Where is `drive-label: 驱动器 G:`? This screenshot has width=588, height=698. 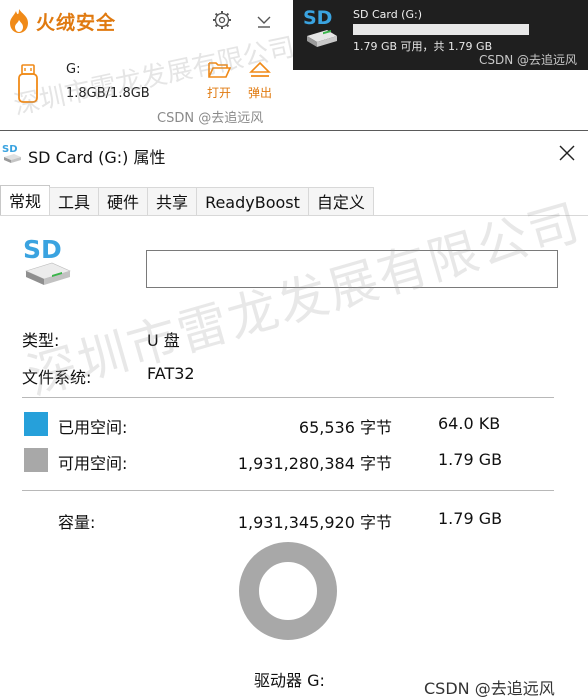
drive-label: 驱动器 G: is located at coordinates (289, 680).